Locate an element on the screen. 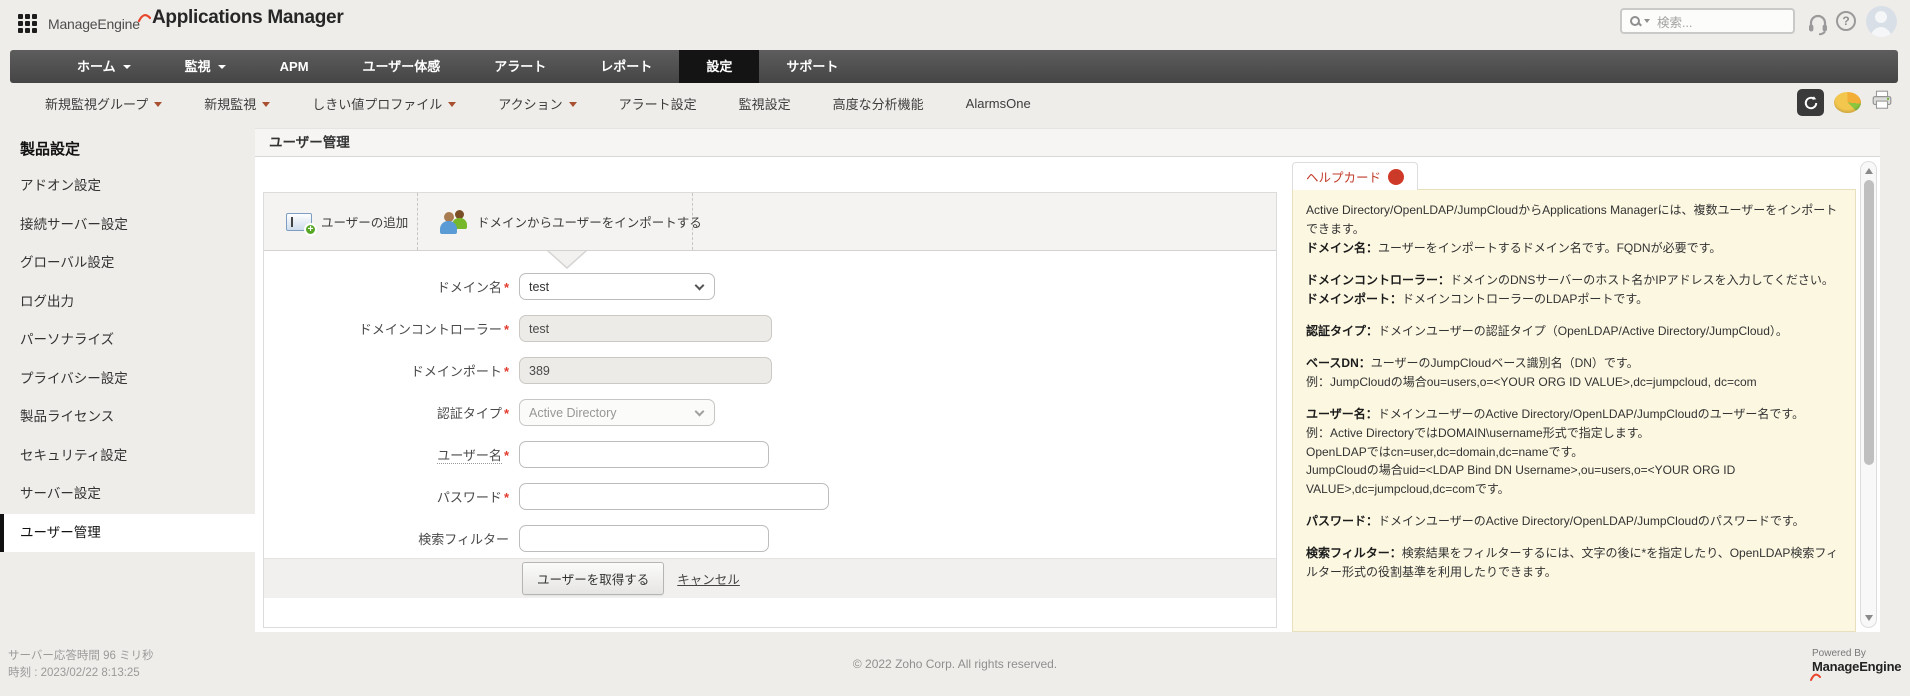 The width and height of the screenshot is (1910, 696). printer-icon is located at coordinates (1882, 102).